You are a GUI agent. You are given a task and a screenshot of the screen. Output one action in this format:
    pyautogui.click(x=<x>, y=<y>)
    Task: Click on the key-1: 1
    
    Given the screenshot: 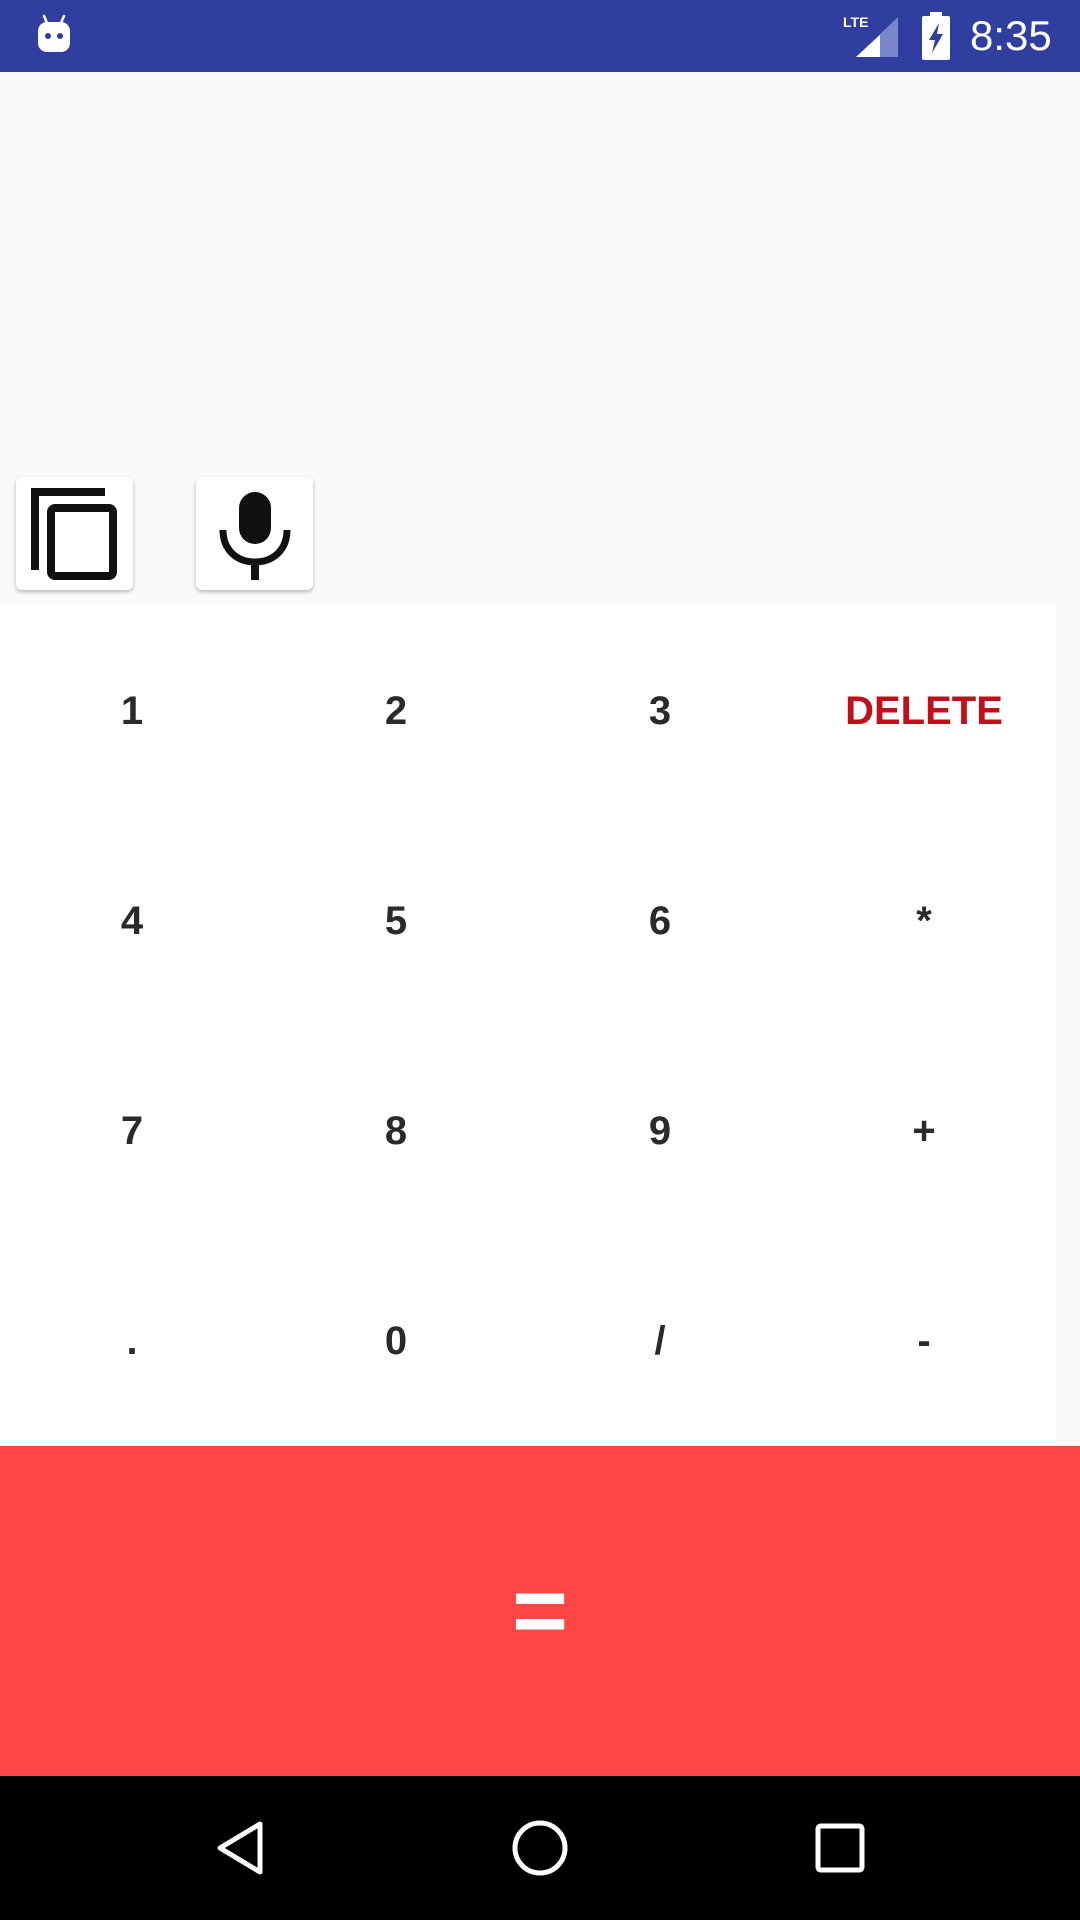 What is the action you would take?
    pyautogui.click(x=132, y=711)
    